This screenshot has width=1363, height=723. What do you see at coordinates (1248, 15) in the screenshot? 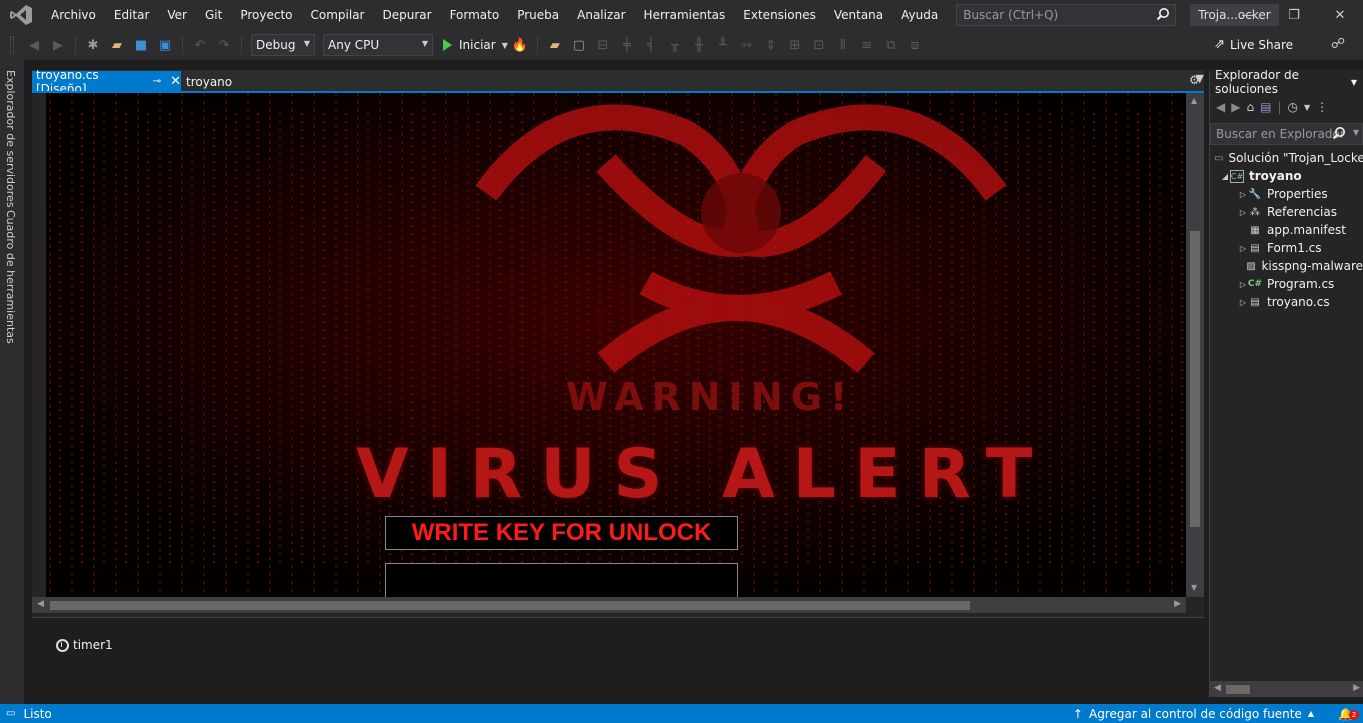
I see `minimize-icon: —` at bounding box center [1248, 15].